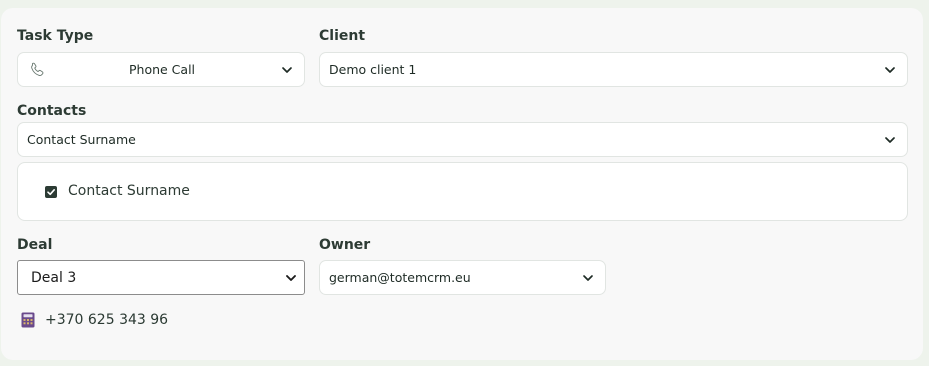 Image resolution: width=929 pixels, height=366 pixels. What do you see at coordinates (35, 245) in the screenshot?
I see `deal-label: Deal` at bounding box center [35, 245].